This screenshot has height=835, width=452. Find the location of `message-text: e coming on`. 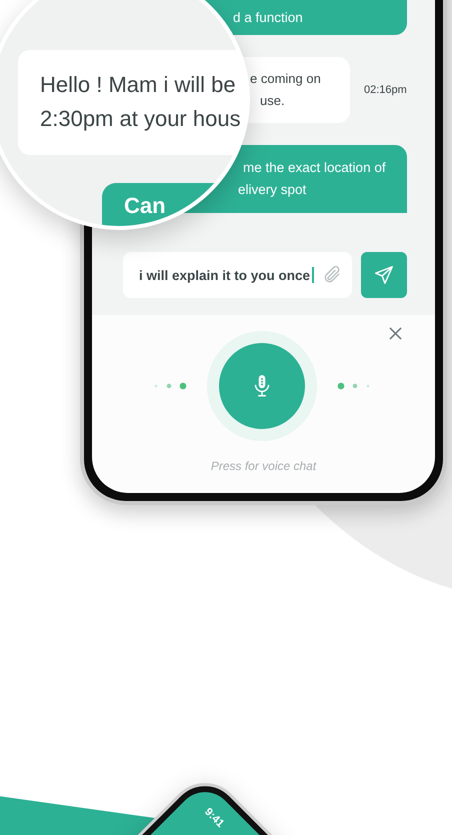

message-text: e coming on is located at coordinates (286, 79).